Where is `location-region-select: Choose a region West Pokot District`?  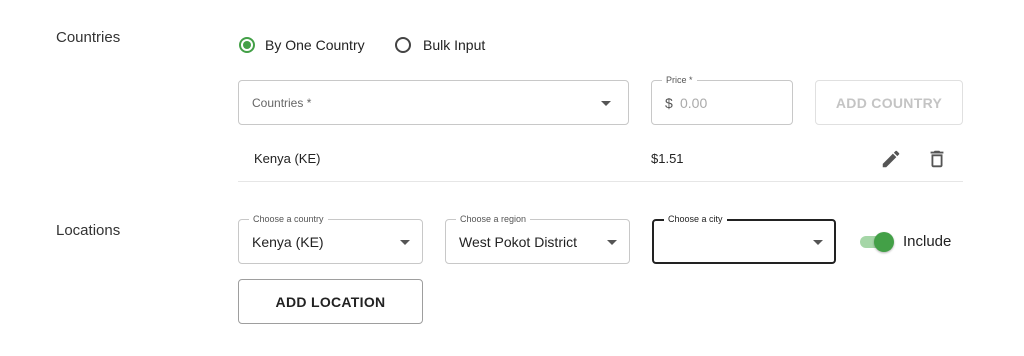
location-region-select: Choose a region West Pokot District is located at coordinates (537, 239).